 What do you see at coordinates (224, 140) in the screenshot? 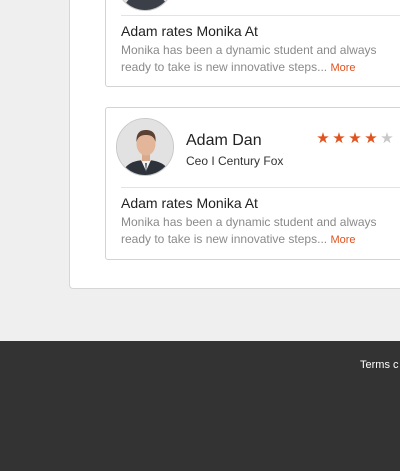
I see `reviewer-name: Adam Dan` at bounding box center [224, 140].